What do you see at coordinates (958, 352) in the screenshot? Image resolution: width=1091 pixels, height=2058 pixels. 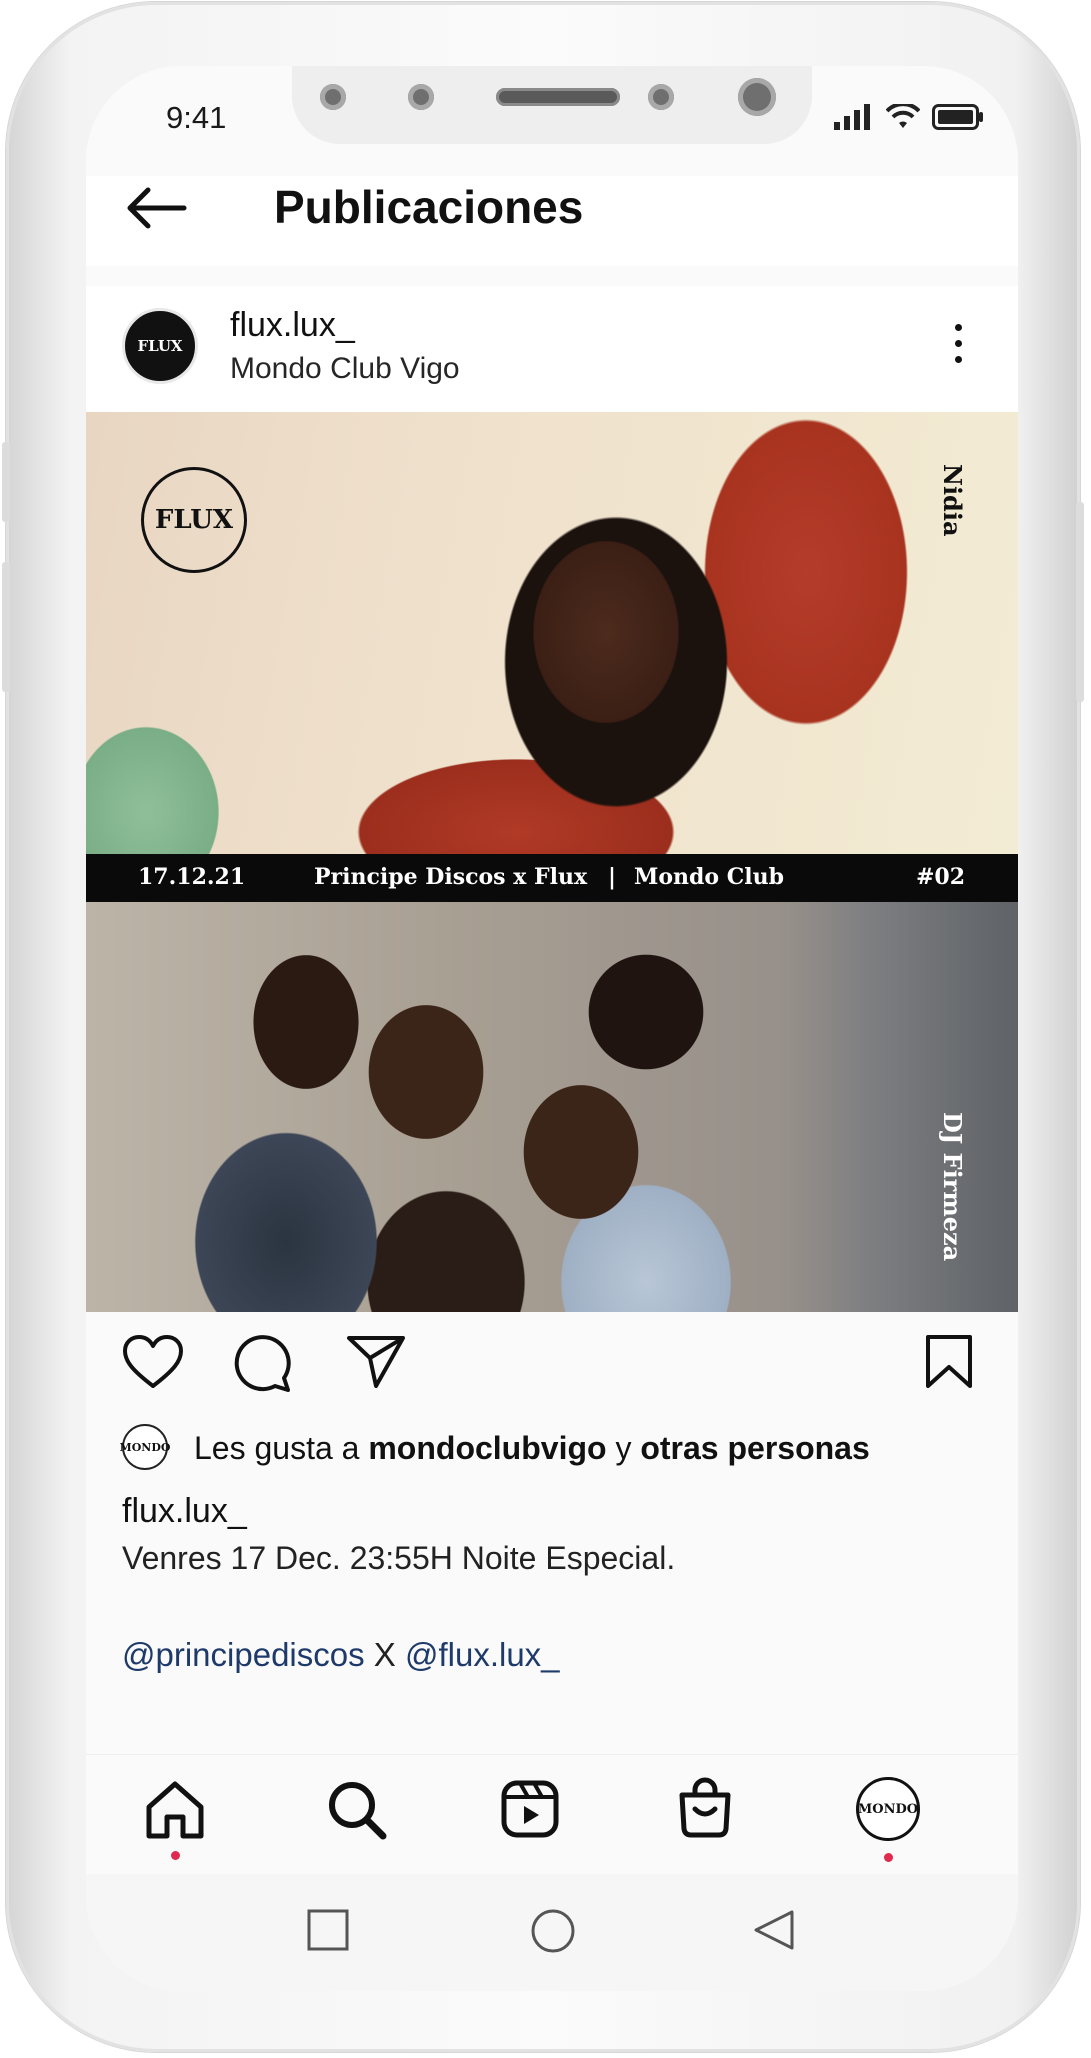 I see `more-options-icon` at bounding box center [958, 352].